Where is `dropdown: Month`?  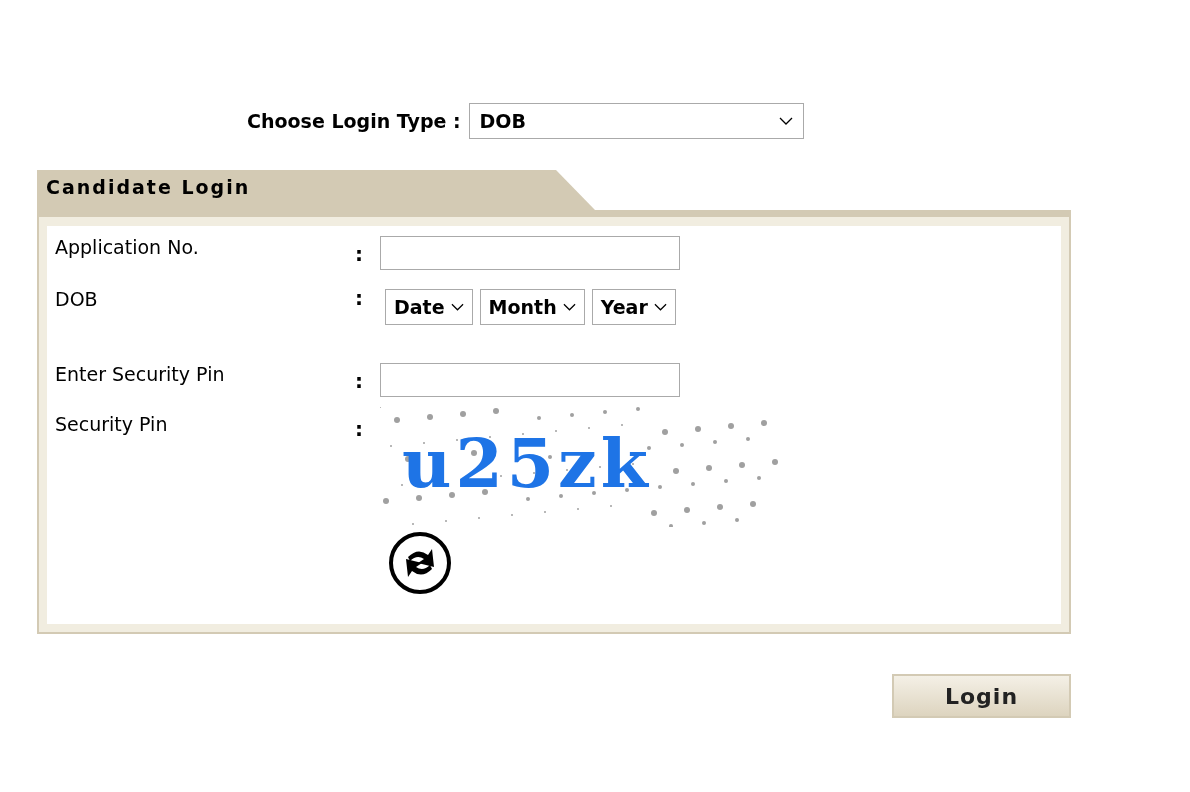 dropdown: Month is located at coordinates (532, 307).